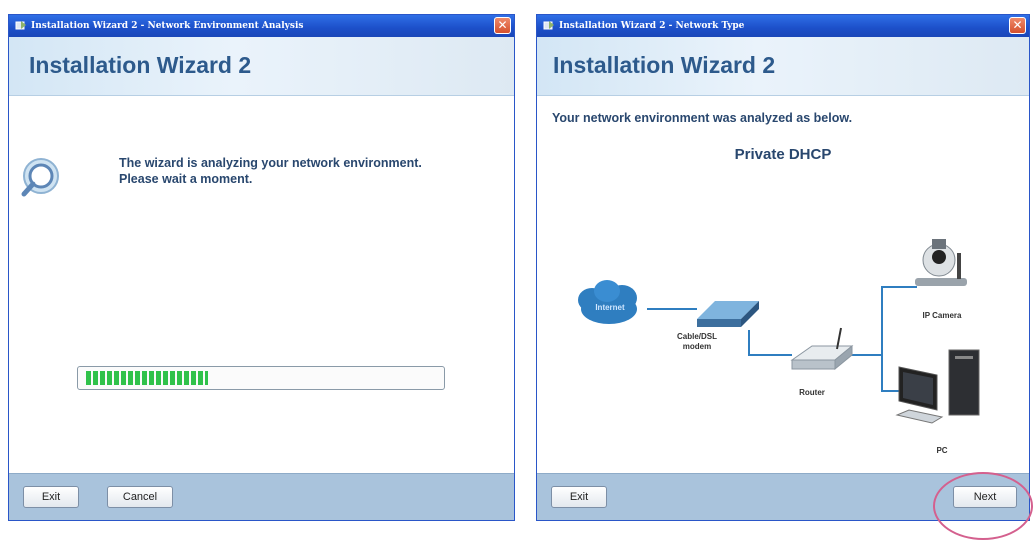 This screenshot has width=1036, height=540. What do you see at coordinates (610, 307) in the screenshot?
I see `internet-label: Internet` at bounding box center [610, 307].